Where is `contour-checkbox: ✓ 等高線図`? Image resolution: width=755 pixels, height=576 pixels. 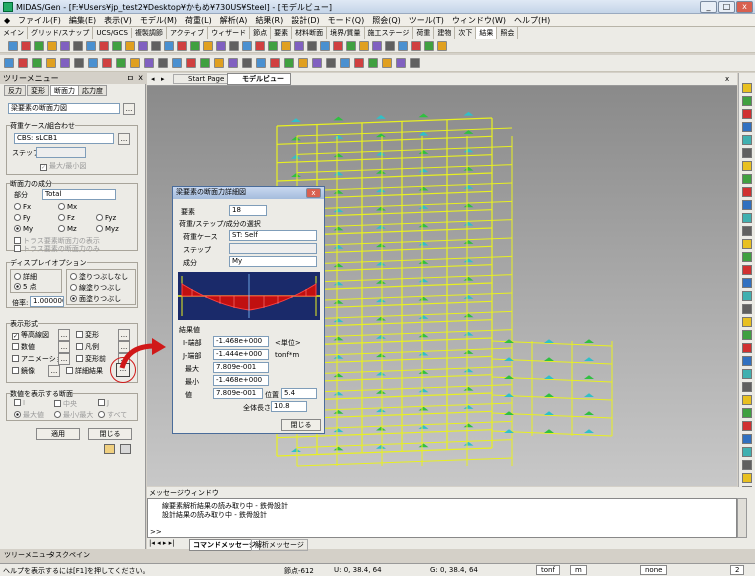 contour-checkbox: ✓ 等高線図 is located at coordinates (30, 335).